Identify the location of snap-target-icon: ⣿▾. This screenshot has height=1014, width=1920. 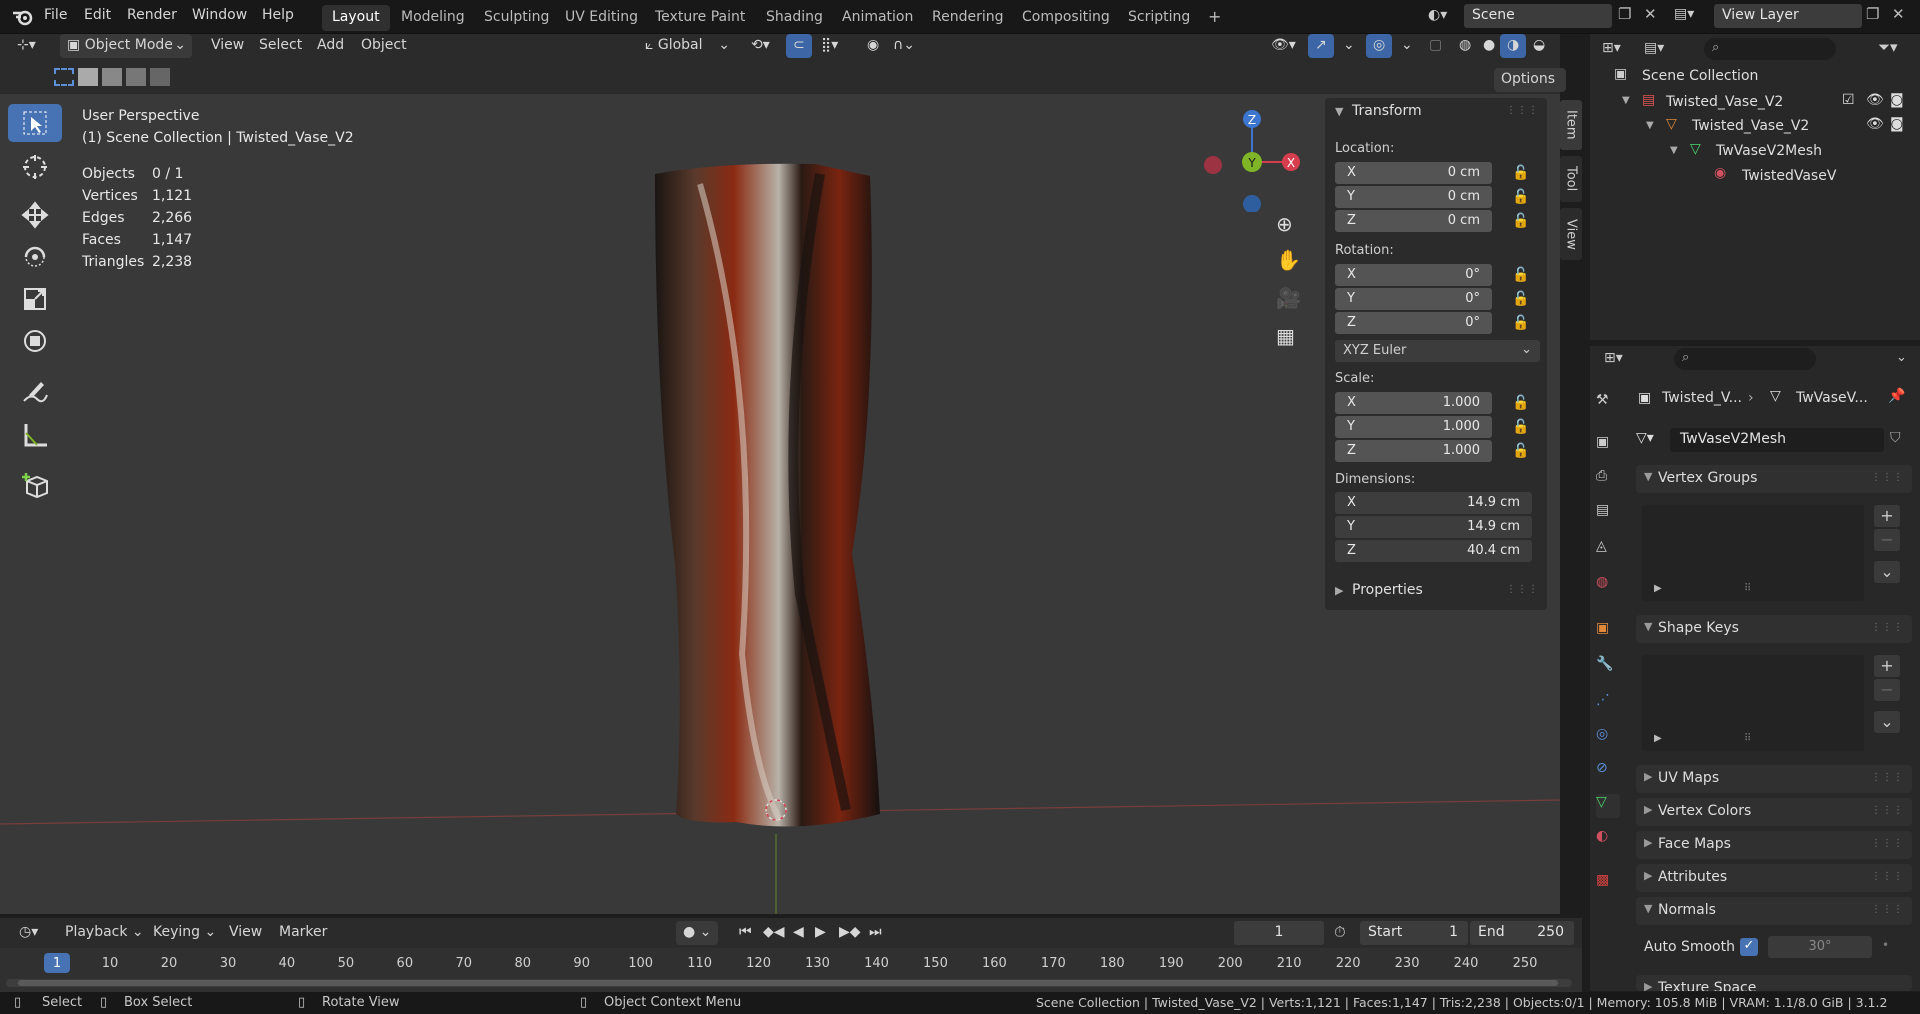
(829, 46).